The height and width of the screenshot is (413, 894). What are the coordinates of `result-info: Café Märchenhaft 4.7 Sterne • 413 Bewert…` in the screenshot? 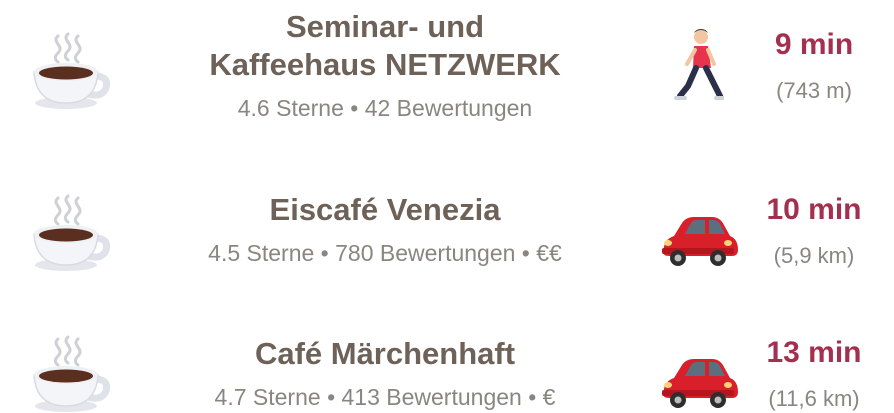 It's located at (385, 373).